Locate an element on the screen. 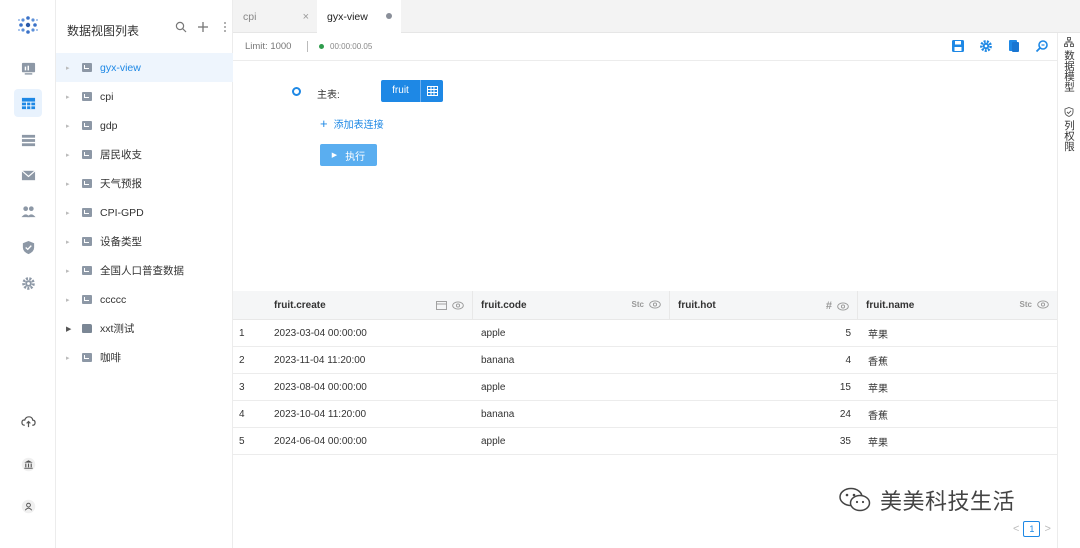  main-table-name: fruit is located at coordinates (401, 91).